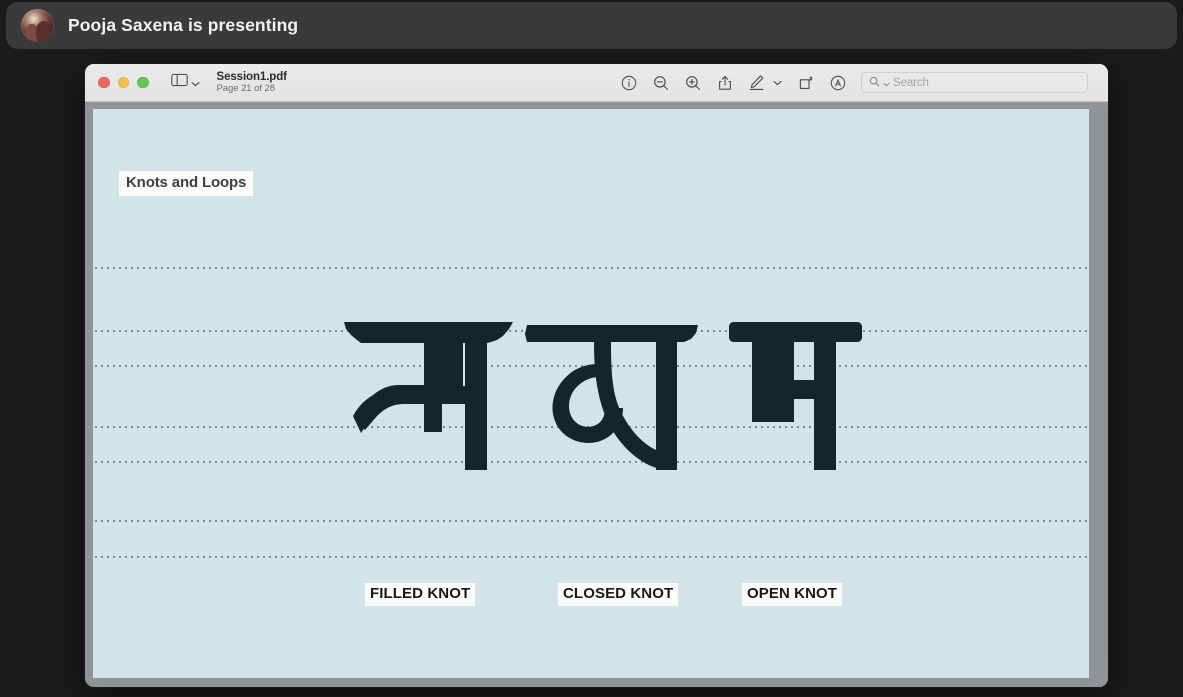 Image resolution: width=1183 pixels, height=697 pixels. What do you see at coordinates (628, 82) in the screenshot?
I see `info-icon` at bounding box center [628, 82].